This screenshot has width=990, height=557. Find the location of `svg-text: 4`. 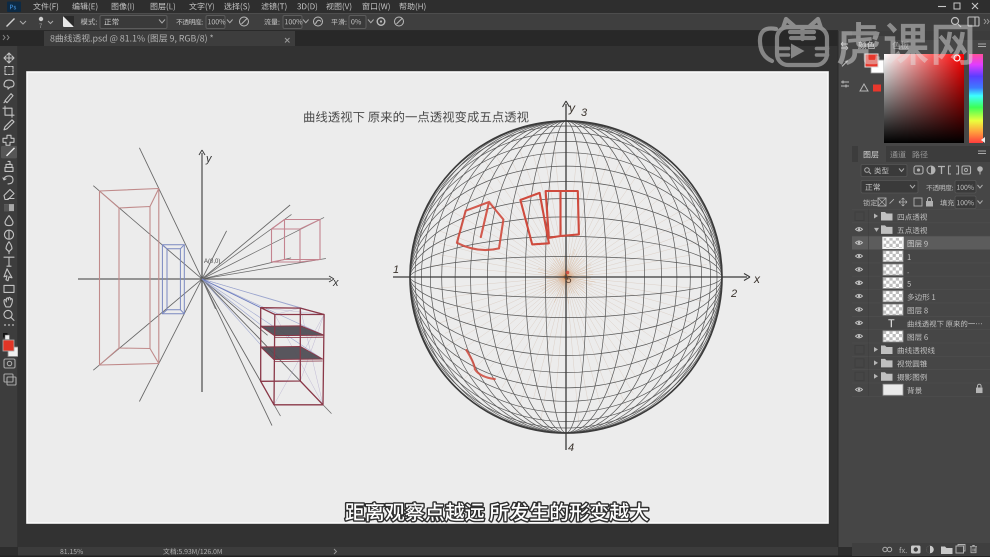

svg-text: 4 is located at coordinates (571, 448).